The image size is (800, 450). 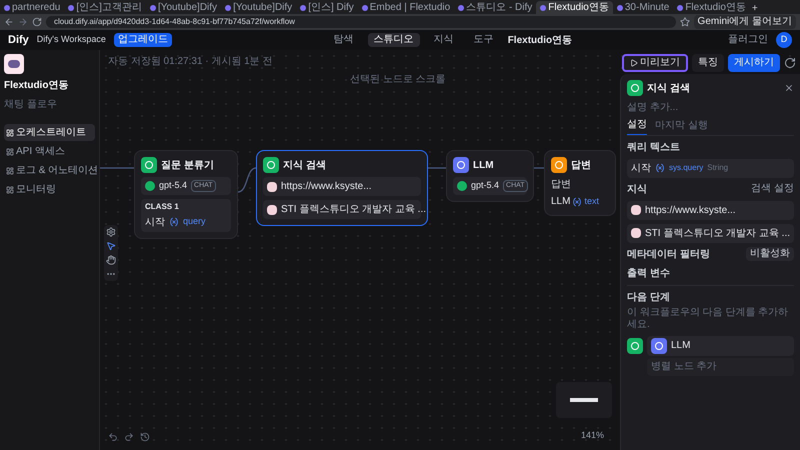 I want to click on gemini-button: Gemini에게 물어보기, so click(x=745, y=22).